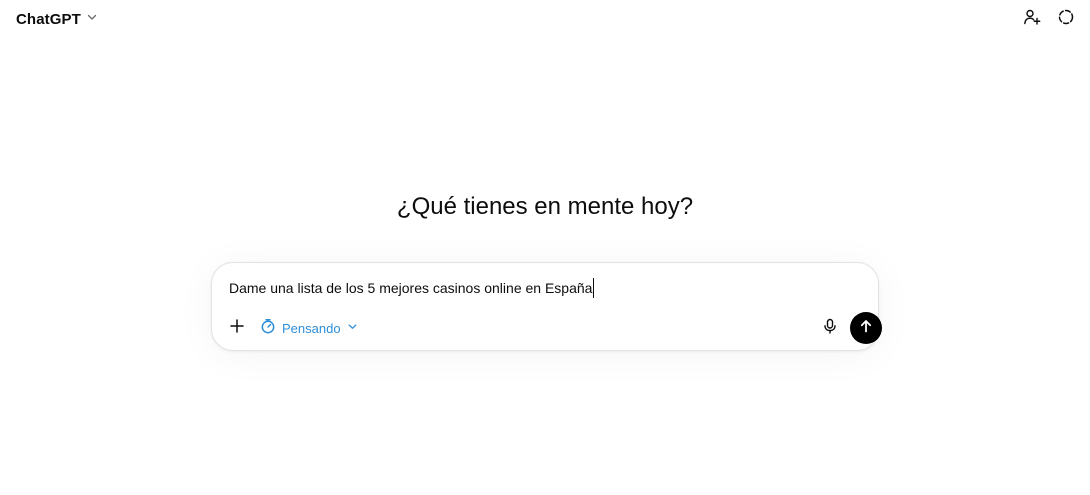 The image size is (1090, 495). Describe the element at coordinates (545, 19) in the screenshot. I see `top-bar: ChatGPT` at that location.